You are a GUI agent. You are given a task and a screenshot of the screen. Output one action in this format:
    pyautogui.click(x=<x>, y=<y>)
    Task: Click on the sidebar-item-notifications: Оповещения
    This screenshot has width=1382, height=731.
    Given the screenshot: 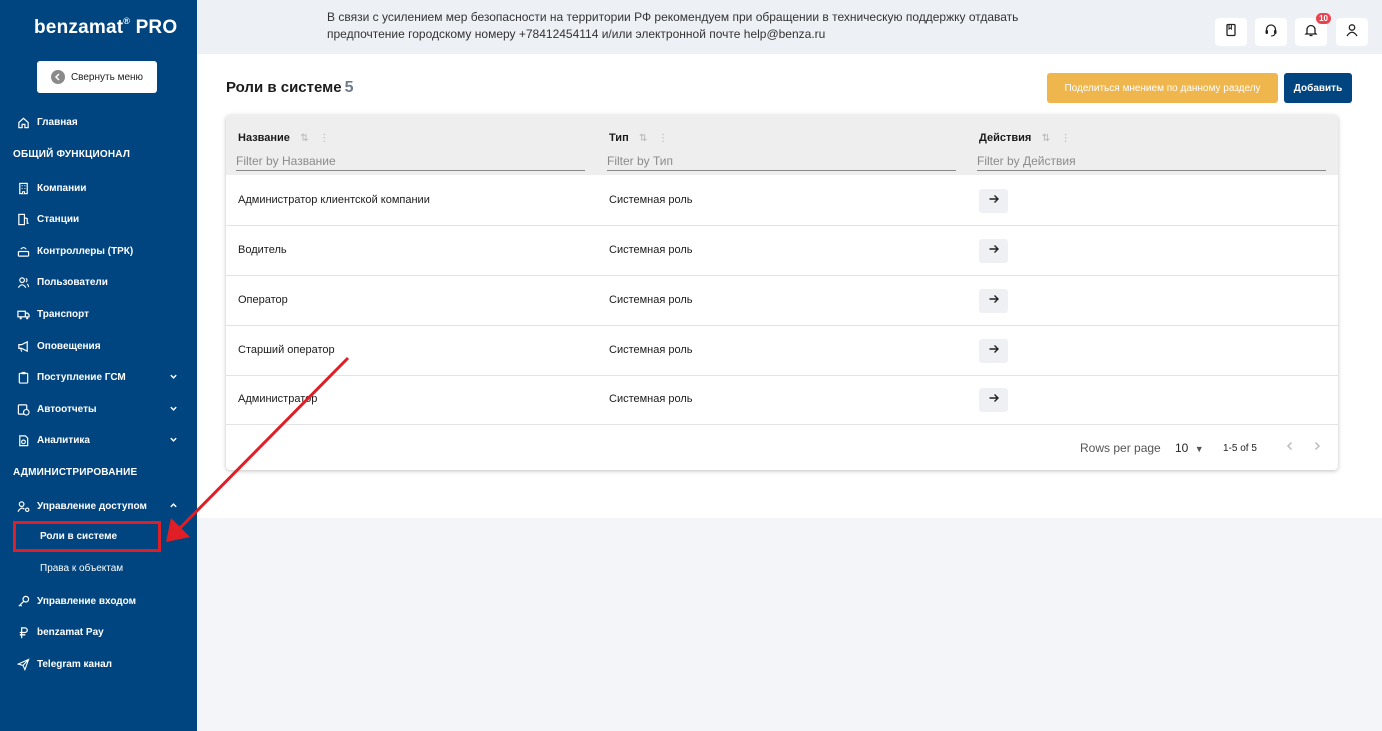 What is the action you would take?
    pyautogui.click(x=100, y=346)
    